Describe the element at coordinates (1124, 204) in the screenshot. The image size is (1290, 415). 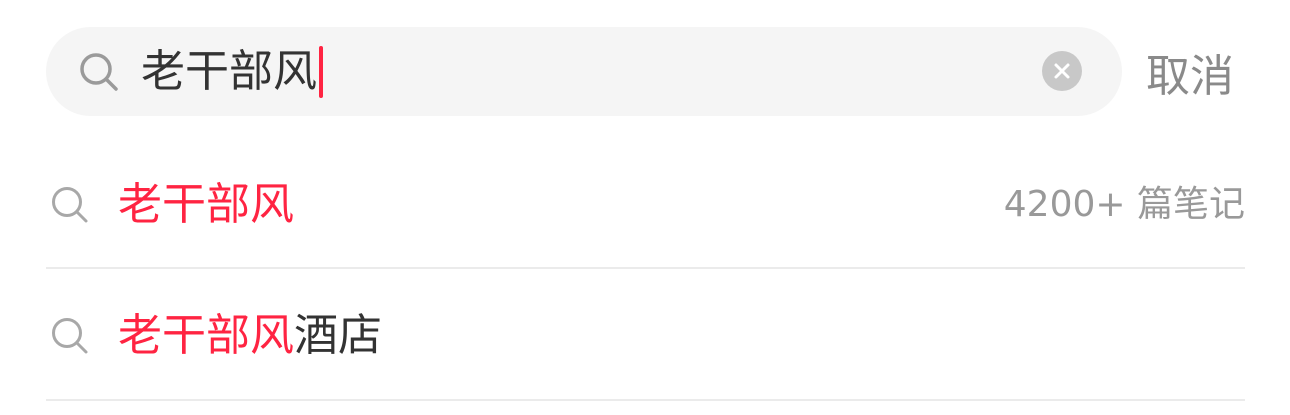
I see `note-count: 4200+ 篇笔记` at that location.